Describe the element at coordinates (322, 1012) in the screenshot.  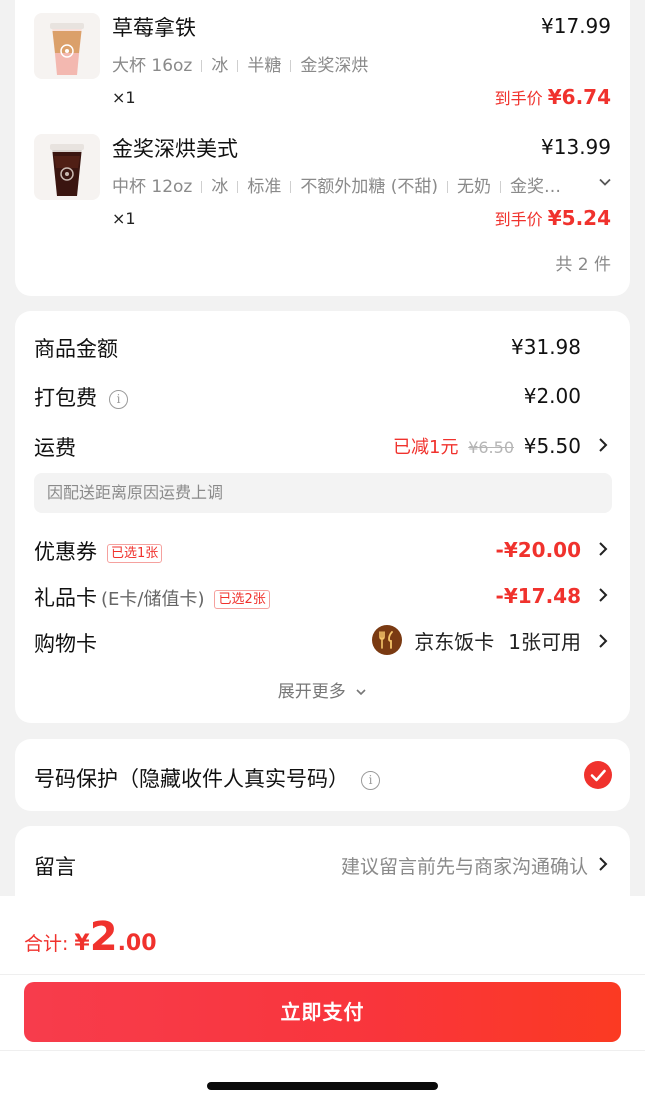
I see `pay-now-button: 立即支付` at that location.